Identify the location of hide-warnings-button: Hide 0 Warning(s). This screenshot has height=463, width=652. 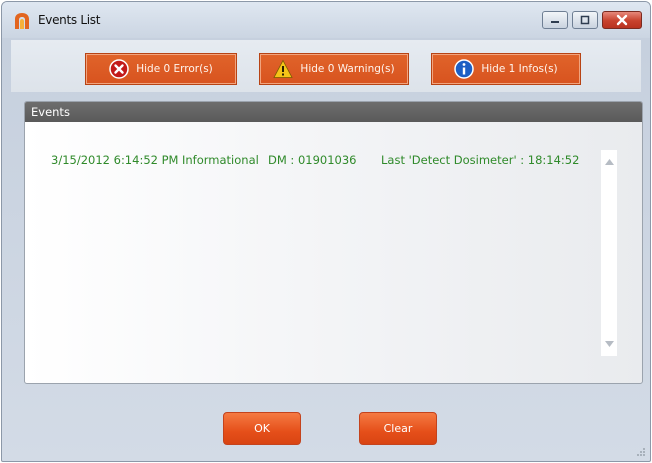
(334, 69).